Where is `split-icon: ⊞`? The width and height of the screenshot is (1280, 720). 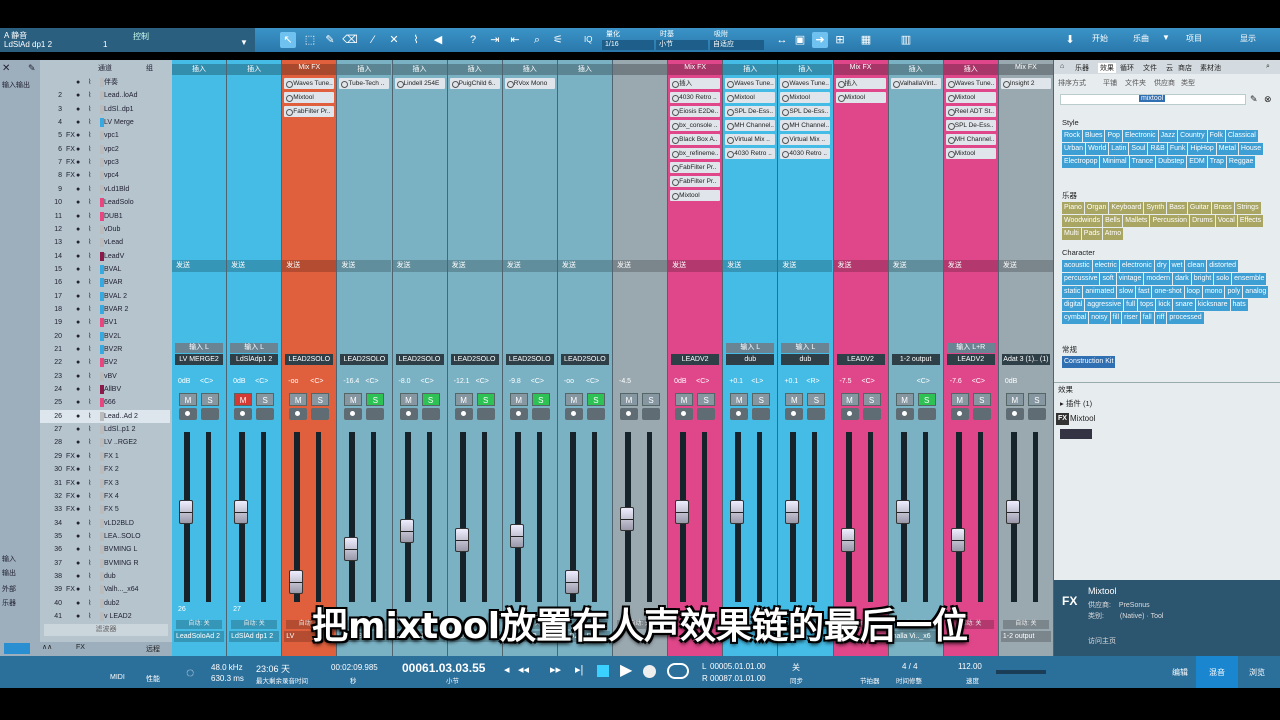 split-icon: ⊞ is located at coordinates (840, 40).